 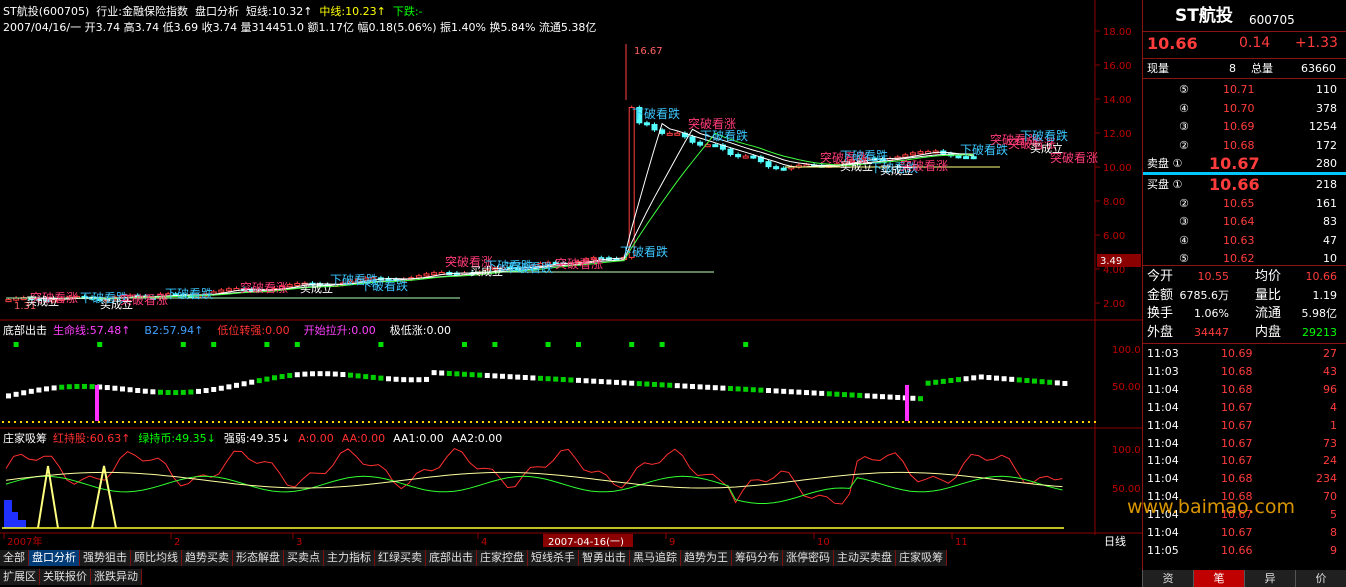 I want to click on indicator-tab: 盘口分析, so click(x=54, y=558).